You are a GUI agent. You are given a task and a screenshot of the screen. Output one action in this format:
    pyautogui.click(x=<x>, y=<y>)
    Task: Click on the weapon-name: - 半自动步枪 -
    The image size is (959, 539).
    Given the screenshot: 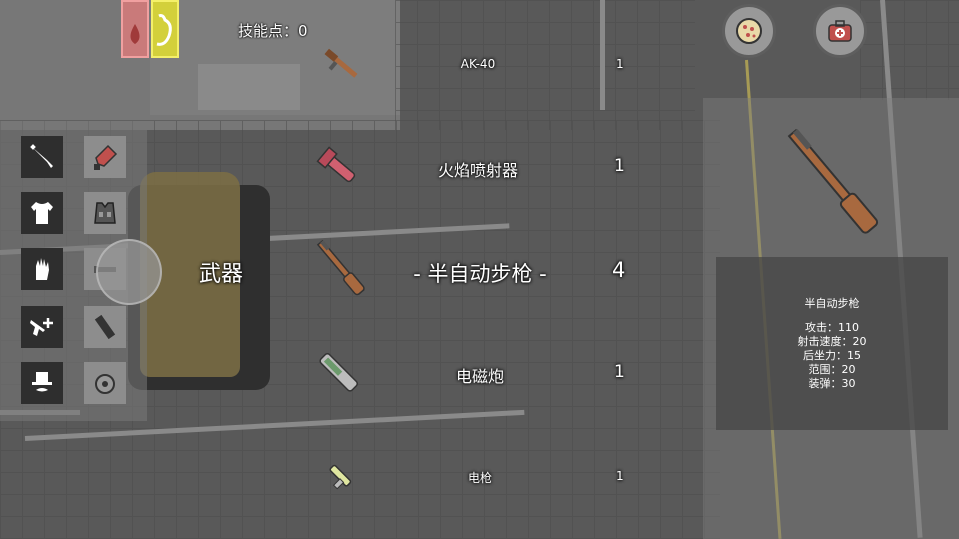 What is the action you would take?
    pyautogui.click(x=480, y=274)
    